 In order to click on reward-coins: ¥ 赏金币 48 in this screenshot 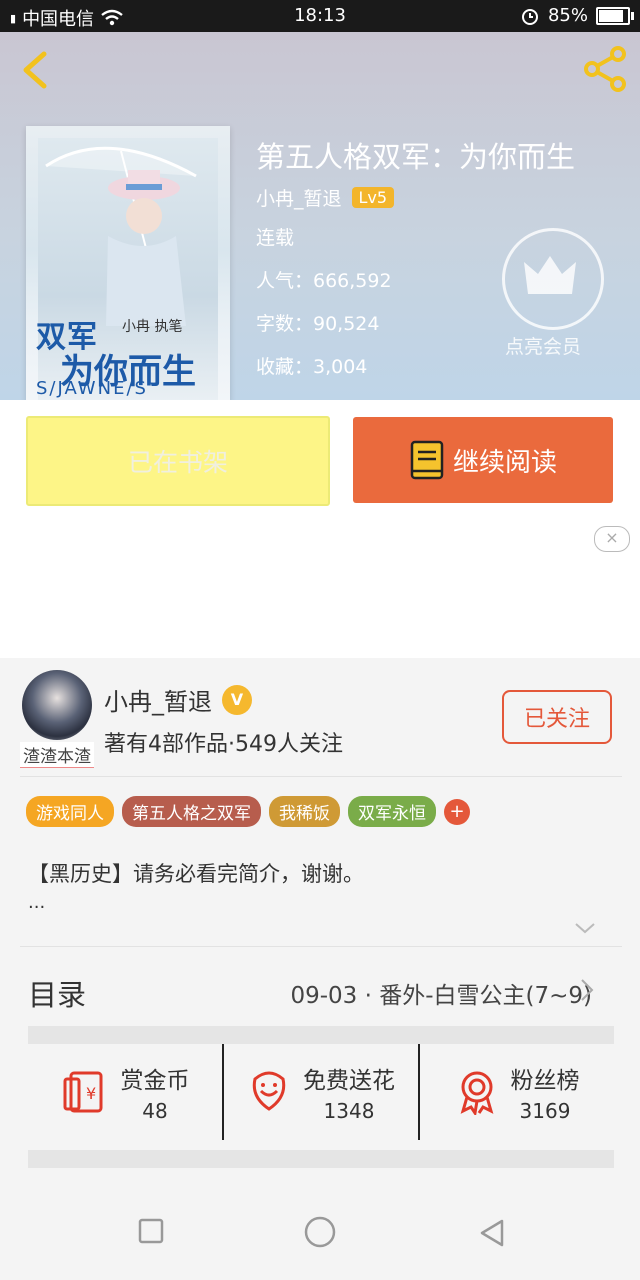, I will do `click(125, 1092)`.